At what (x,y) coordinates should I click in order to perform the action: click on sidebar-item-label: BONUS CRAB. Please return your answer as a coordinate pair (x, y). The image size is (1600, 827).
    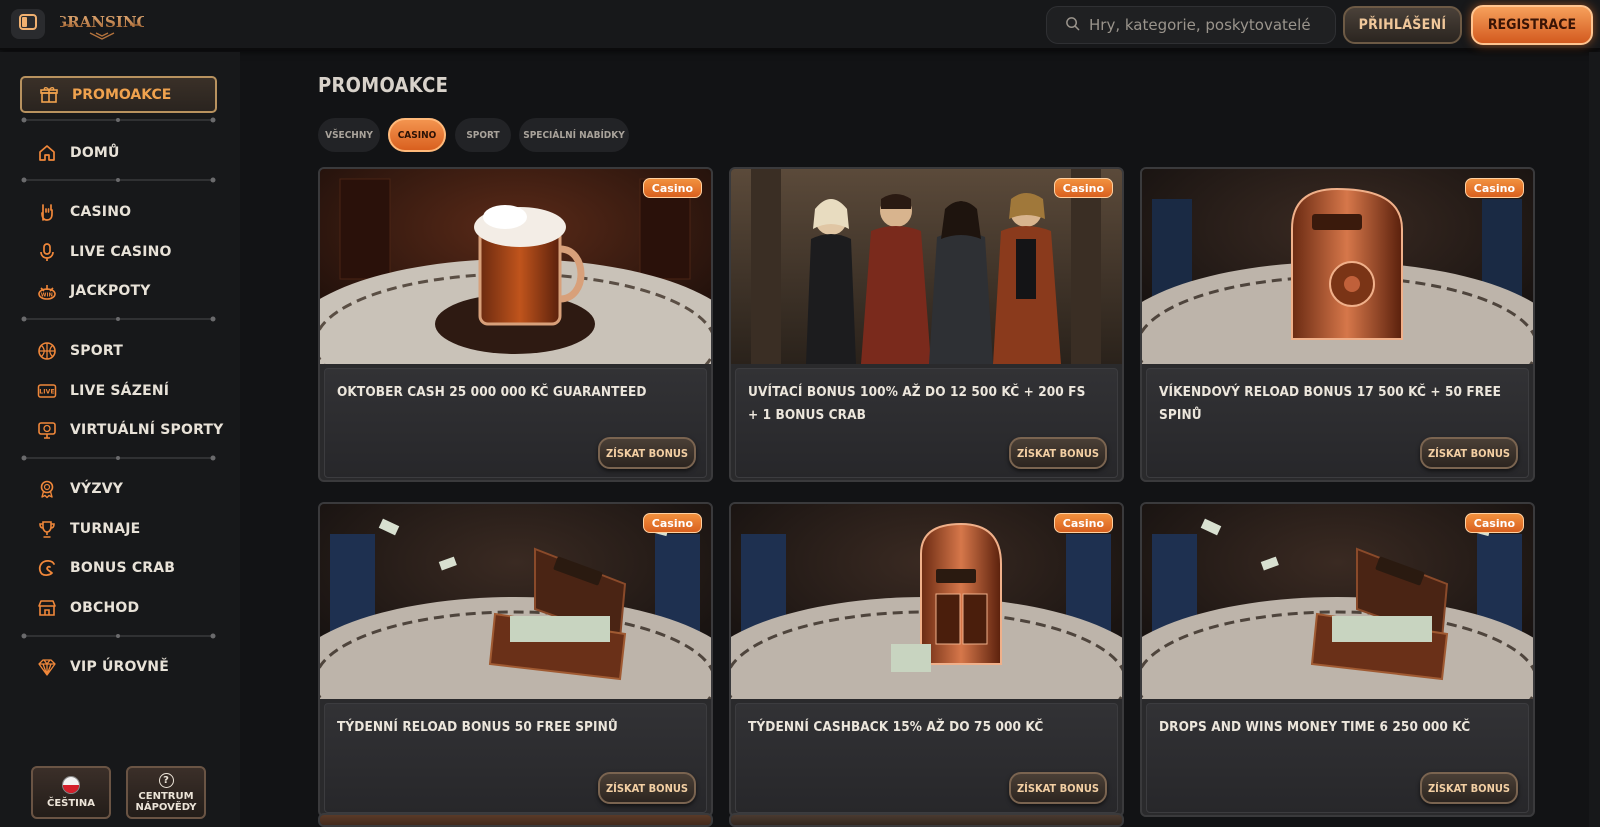
    Looking at the image, I should click on (123, 568).